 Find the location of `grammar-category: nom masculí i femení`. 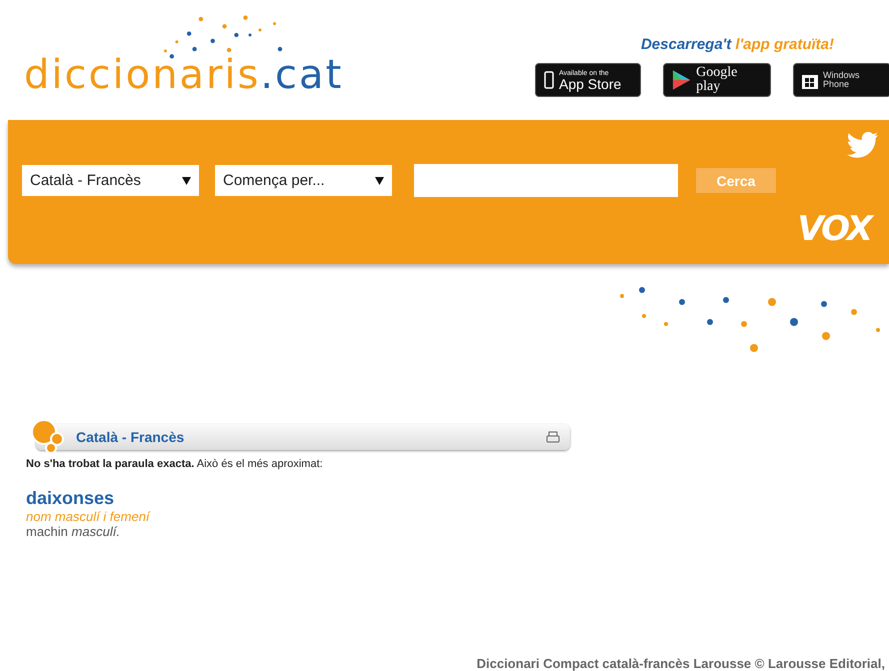

grammar-category: nom masculí i femení is located at coordinates (89, 516).